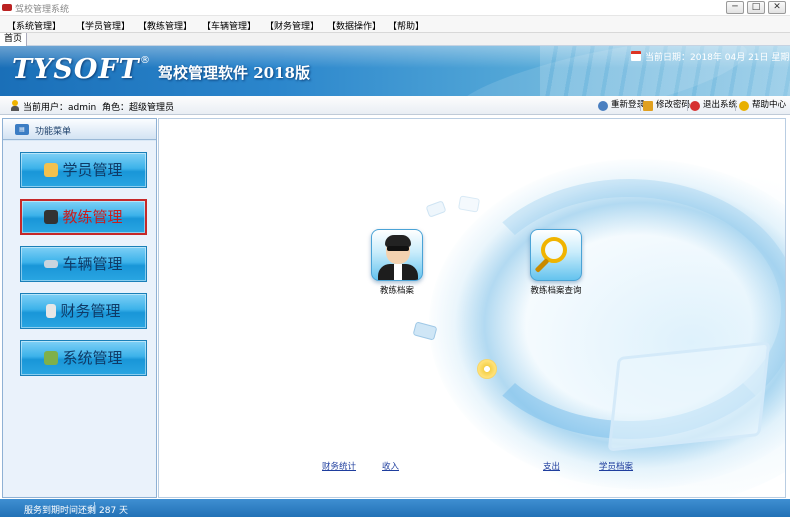 The height and width of the screenshot is (517, 790). Describe the element at coordinates (695, 106) in the screenshot. I see `exit-icon` at that location.